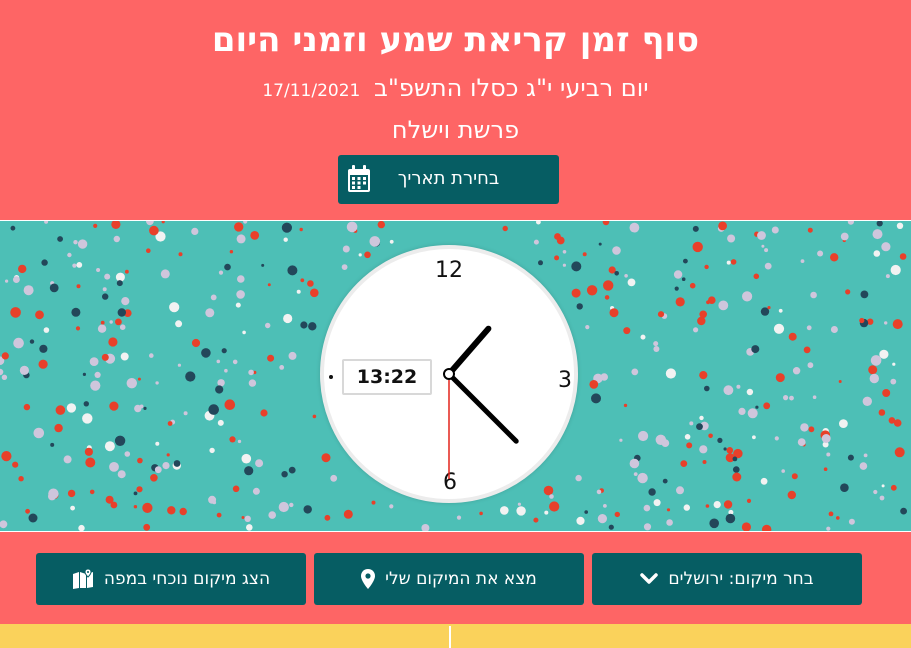 The width and height of the screenshot is (911, 648). What do you see at coordinates (727, 579) in the screenshot?
I see `location-select-button: בחר מיקום: ירושלים` at bounding box center [727, 579].